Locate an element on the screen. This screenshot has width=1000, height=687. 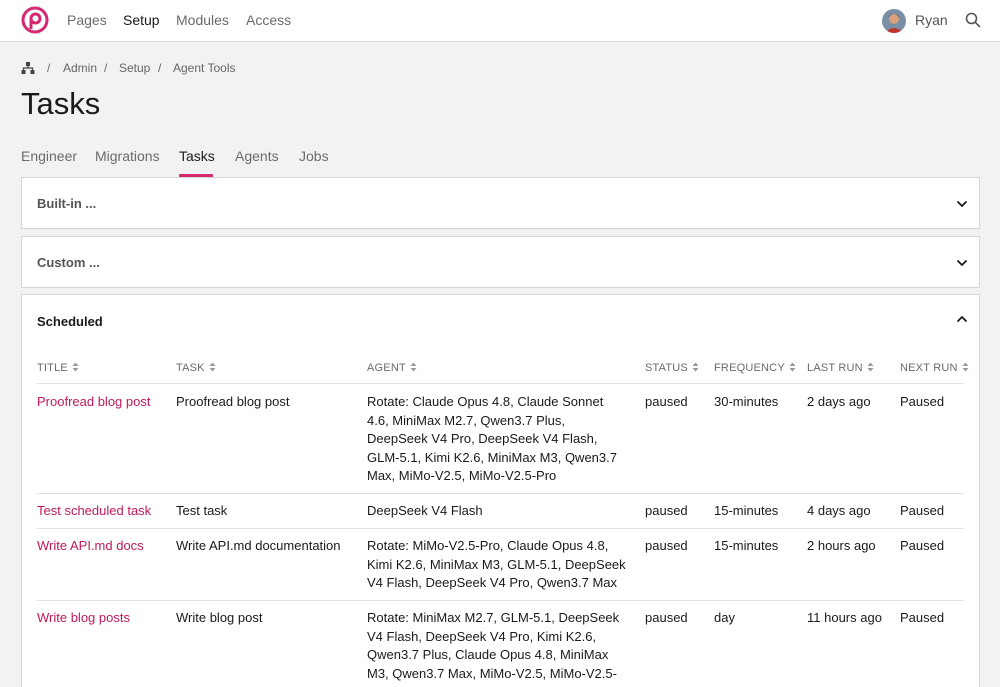
column-header-label: FREQUENCY is located at coordinates (749, 368).